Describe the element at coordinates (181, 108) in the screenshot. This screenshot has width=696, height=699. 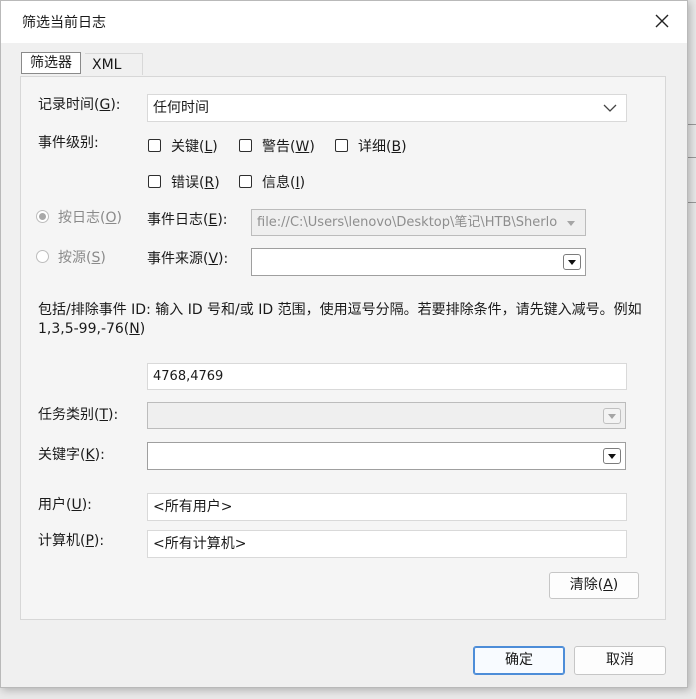
I see `logged-value: 任何时间` at that location.